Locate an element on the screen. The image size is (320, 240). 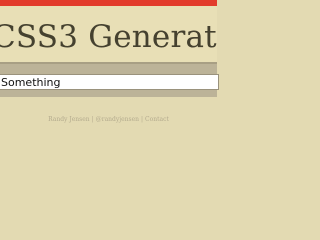
contact-link: Contact is located at coordinates (157, 119).